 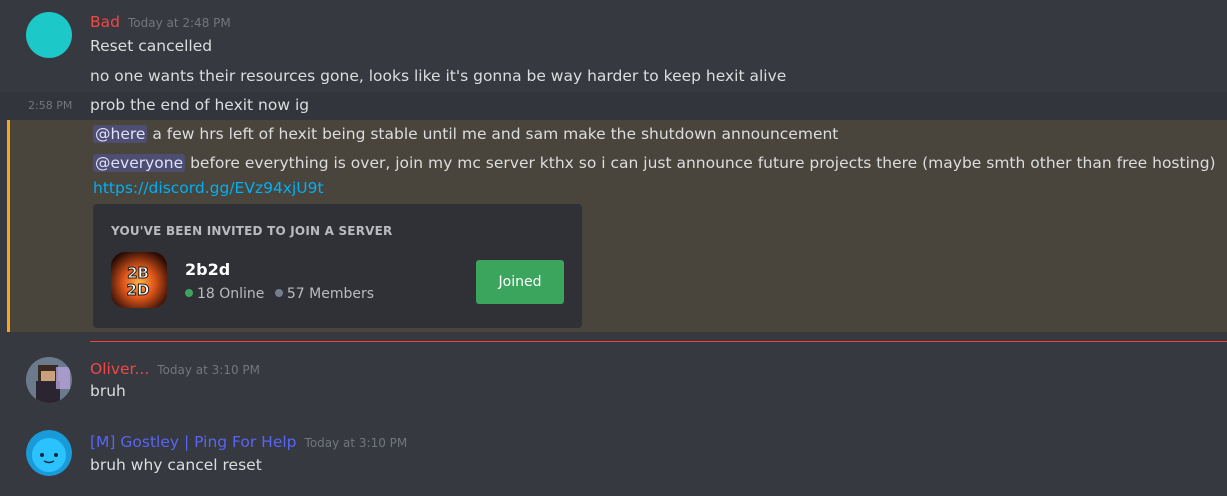 I want to click on message-text: bruh why cancel reset, so click(x=176, y=465).